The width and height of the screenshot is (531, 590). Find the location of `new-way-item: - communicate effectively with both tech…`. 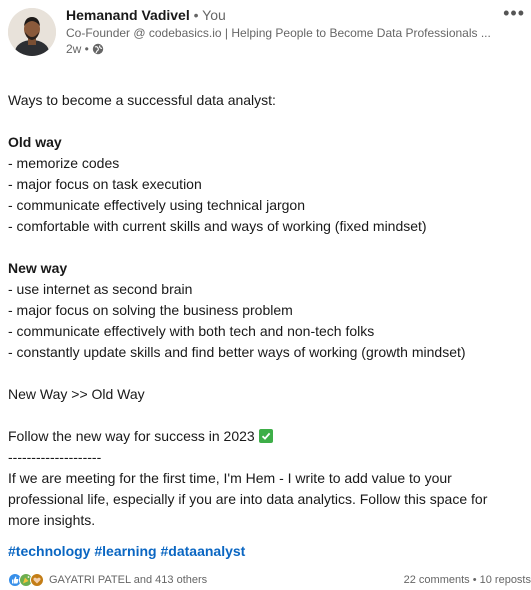

new-way-item: - communicate effectively with both tech… is located at coordinates (191, 331).